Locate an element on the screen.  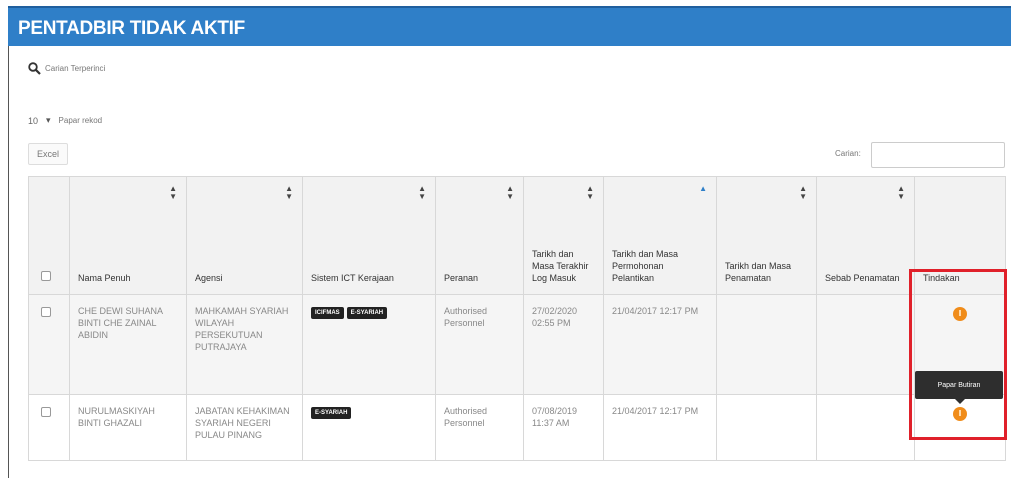
cell-sistem: ICIFMAS E-SYARIAH is located at coordinates (369, 344).